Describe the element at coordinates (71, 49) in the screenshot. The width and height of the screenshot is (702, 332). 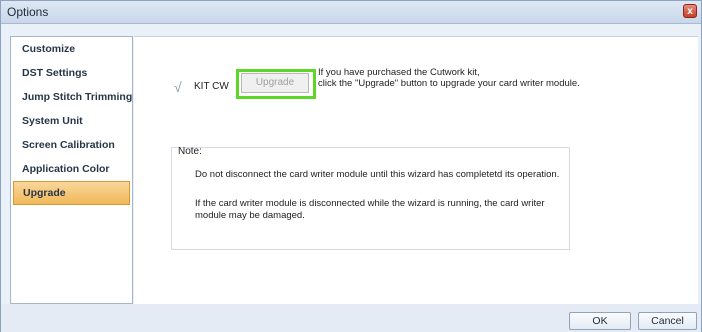
I see `sidebar-item-customize: Customize` at that location.